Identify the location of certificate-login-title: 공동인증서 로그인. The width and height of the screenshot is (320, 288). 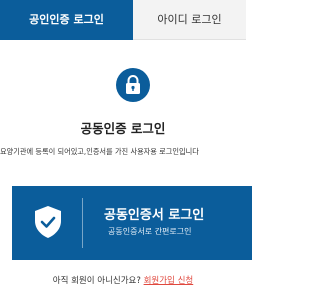
(154, 215).